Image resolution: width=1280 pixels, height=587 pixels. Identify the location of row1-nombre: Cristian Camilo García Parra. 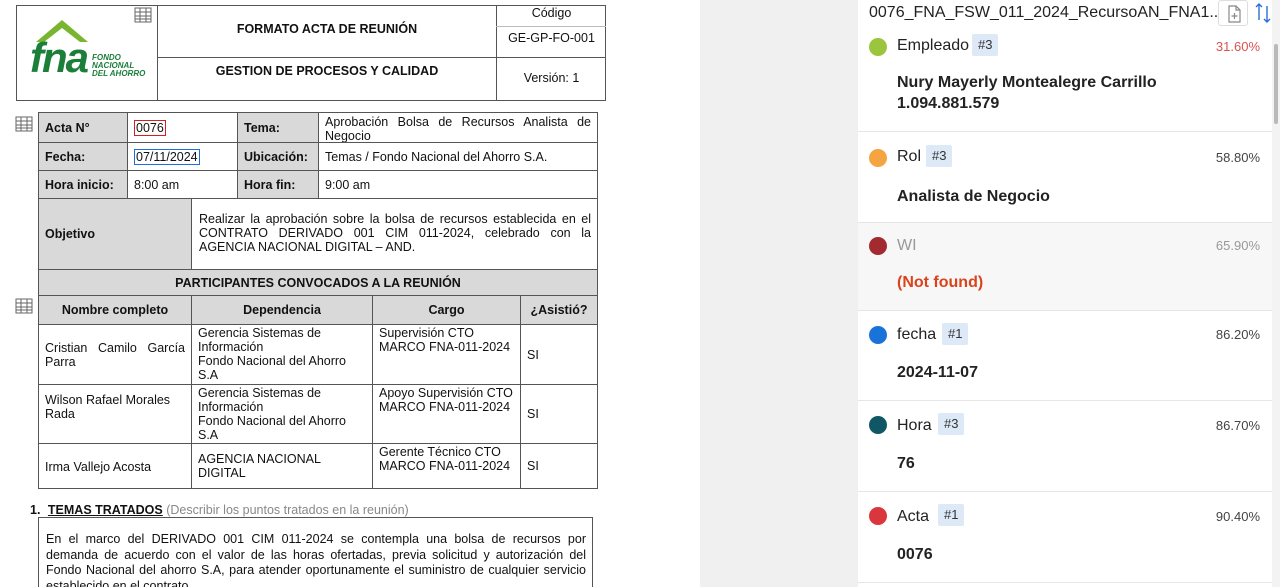
(115, 354).